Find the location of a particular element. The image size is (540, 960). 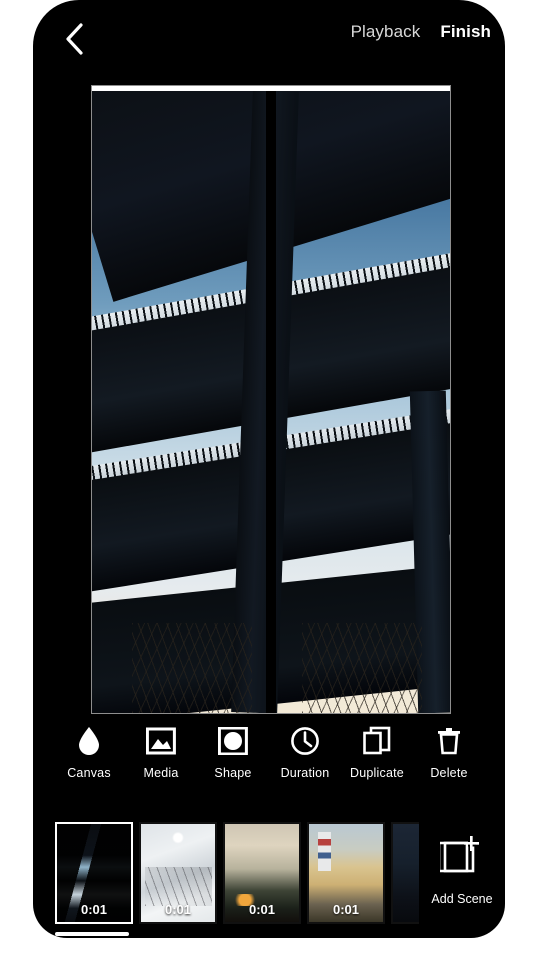

add-scene-label: Add Scene is located at coordinates (462, 899).